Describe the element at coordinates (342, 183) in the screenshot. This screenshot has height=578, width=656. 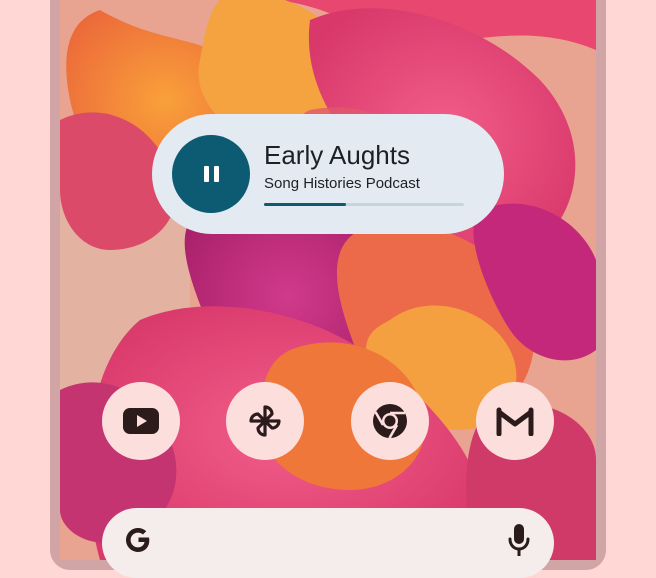
I see `track-subtitle: Song Histories Podcast` at that location.